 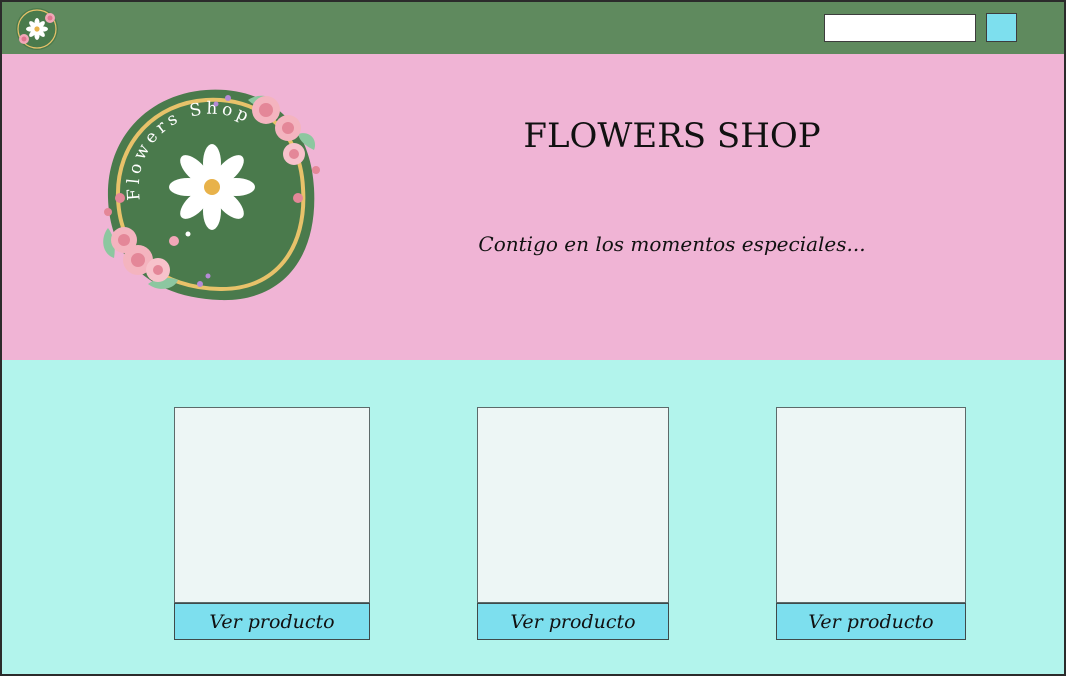 I want to click on shop-title: FLOWERS SHOP, so click(x=672, y=136).